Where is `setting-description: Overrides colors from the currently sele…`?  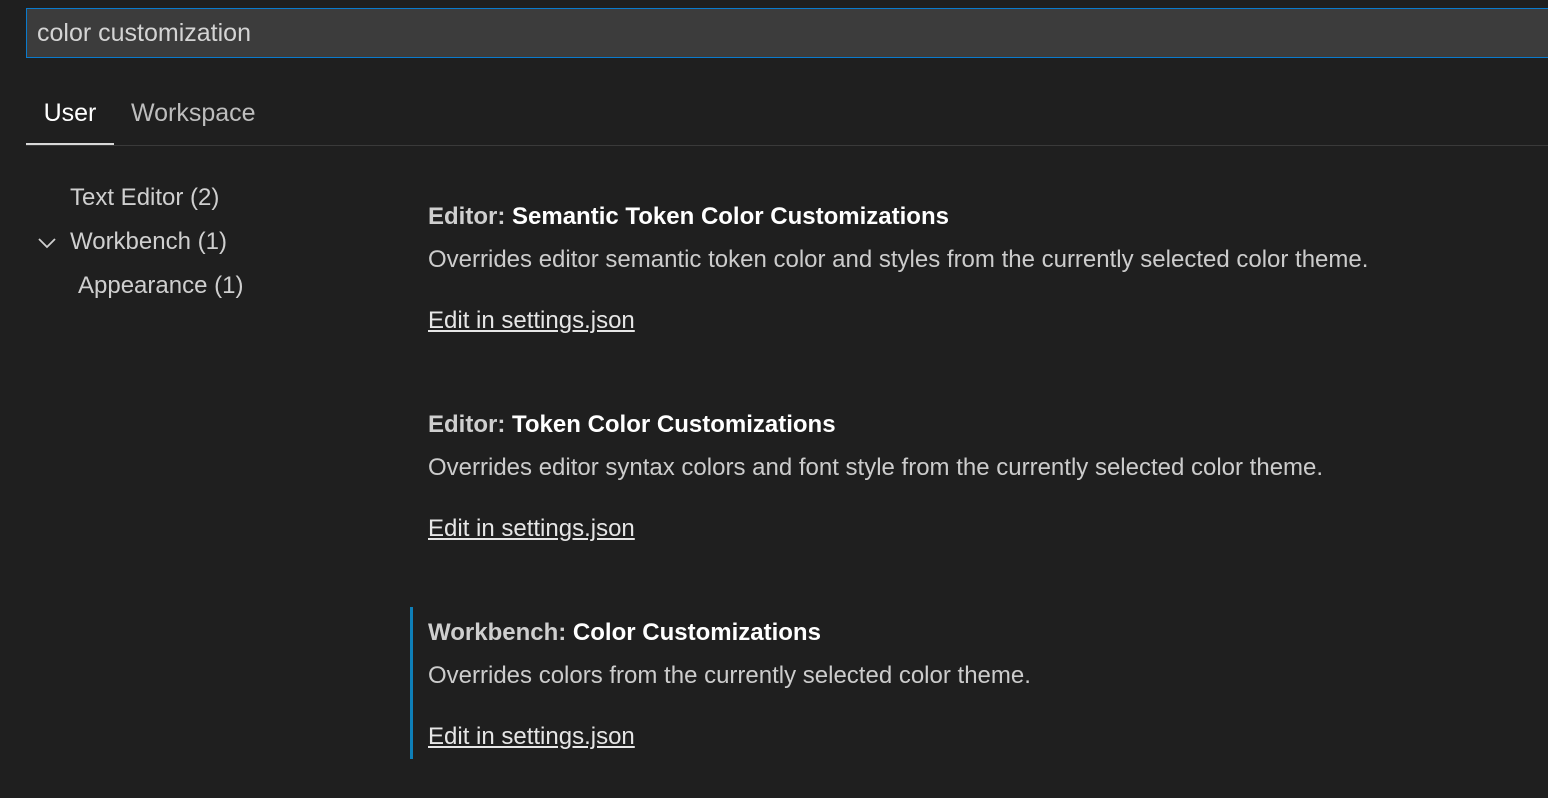
setting-description: Overrides colors from the currently sele… is located at coordinates (729, 675).